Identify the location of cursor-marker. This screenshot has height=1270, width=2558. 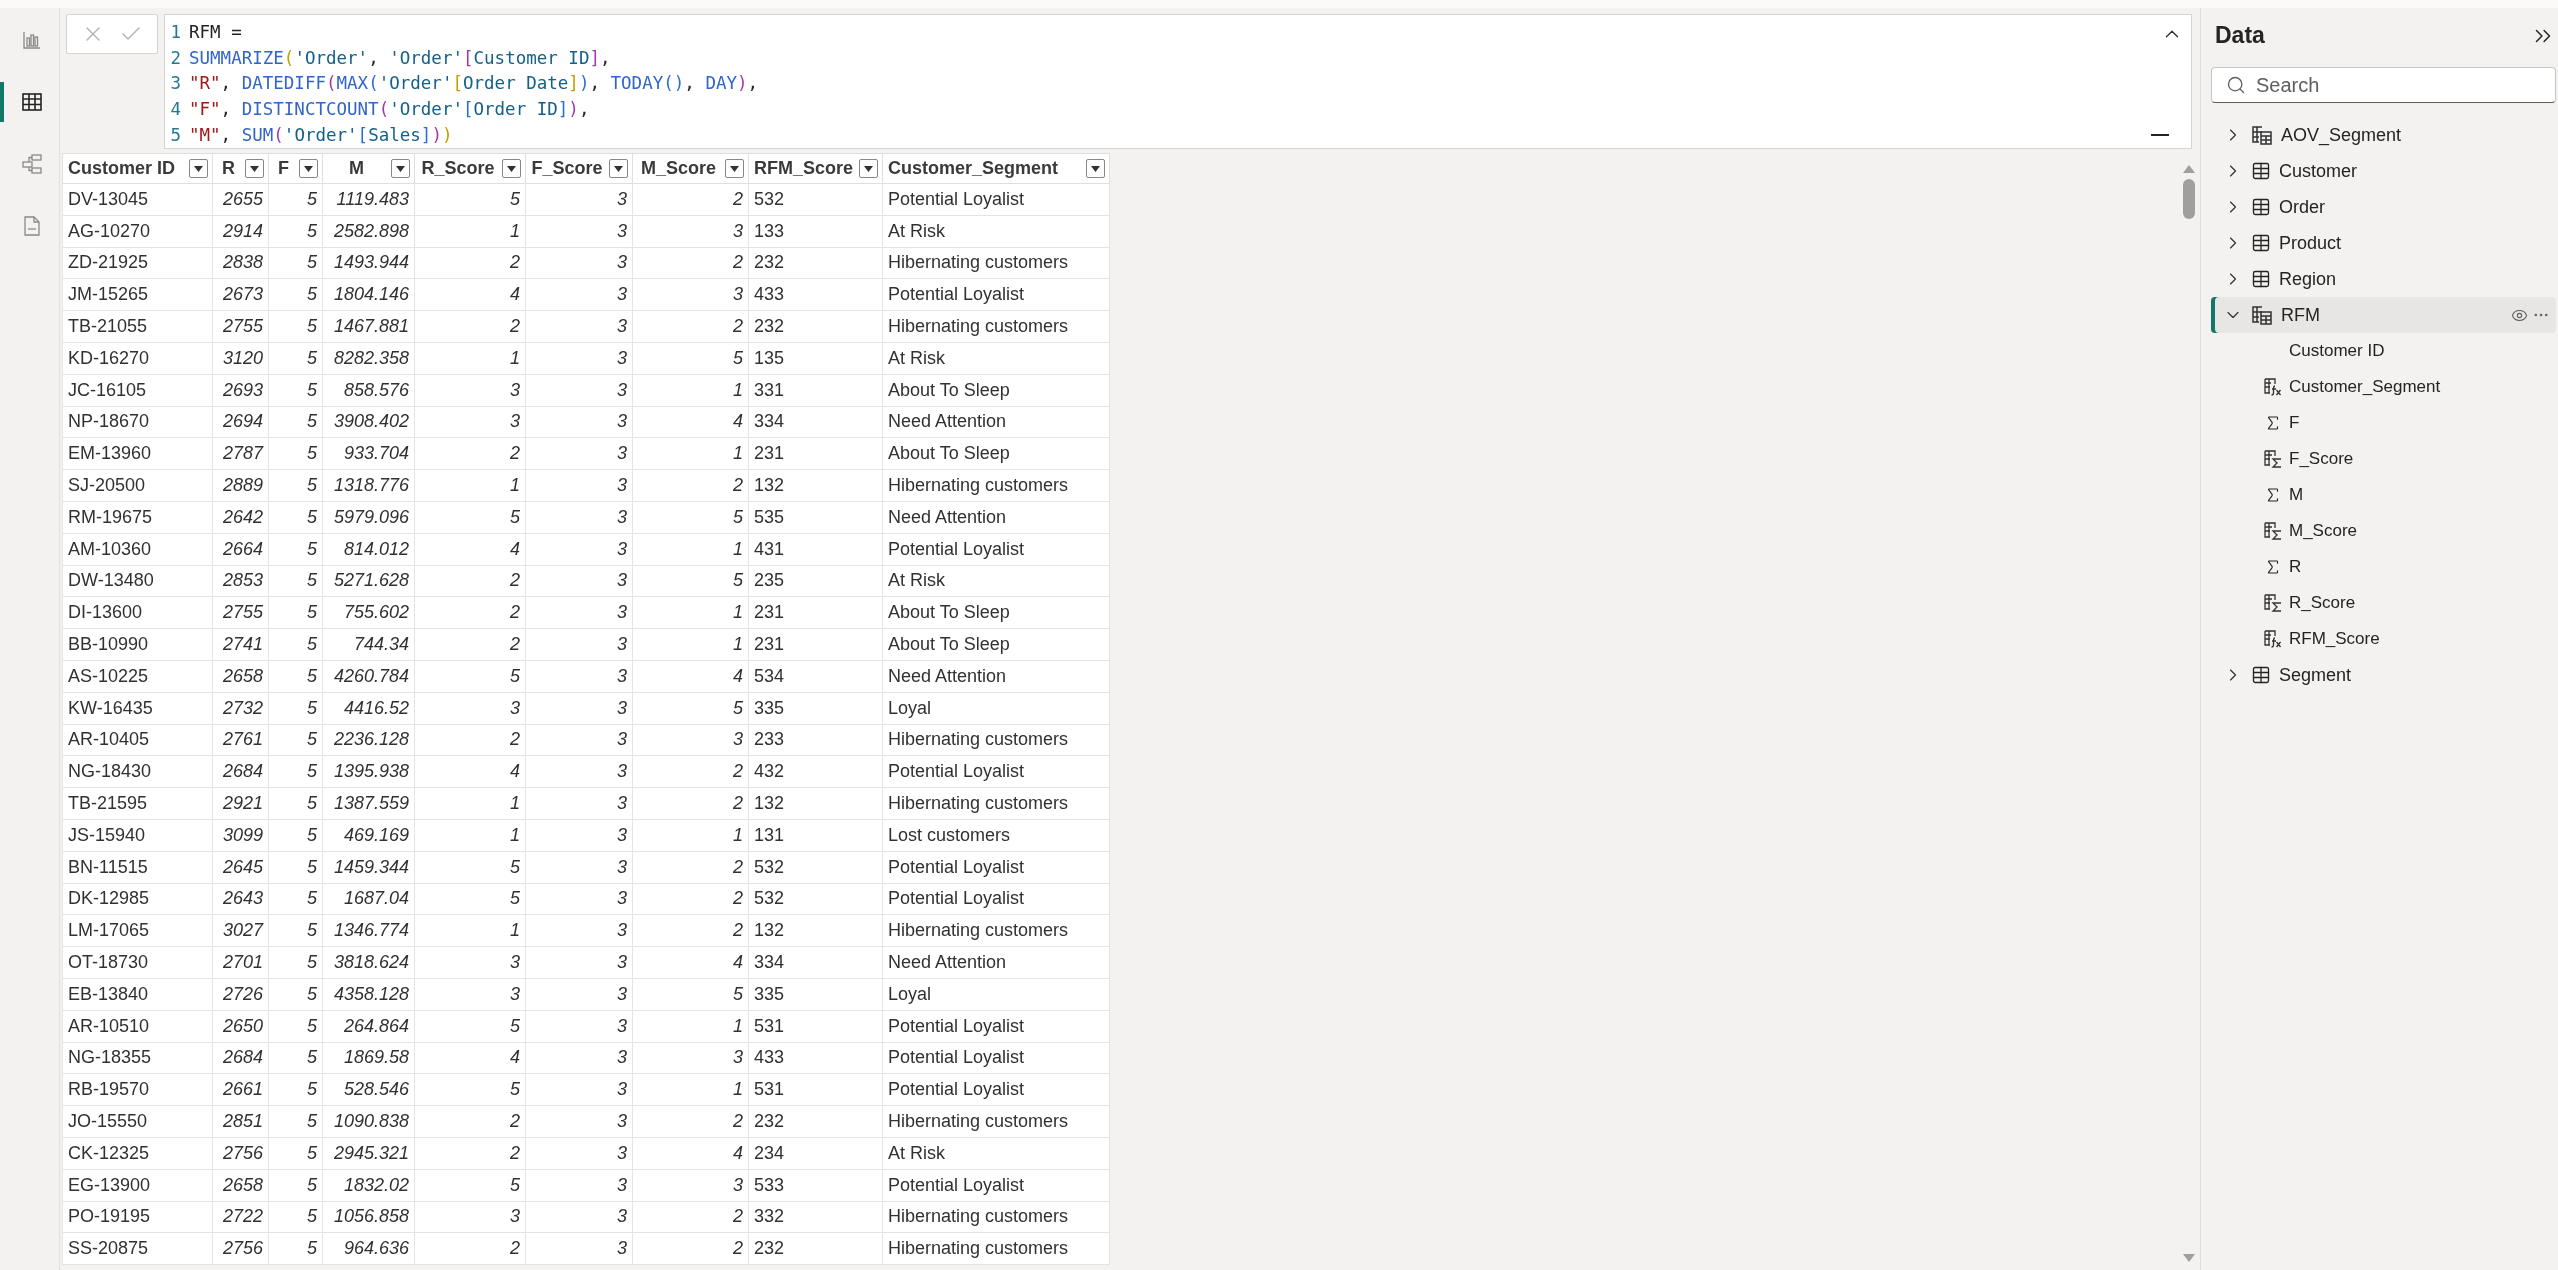
(2160, 135).